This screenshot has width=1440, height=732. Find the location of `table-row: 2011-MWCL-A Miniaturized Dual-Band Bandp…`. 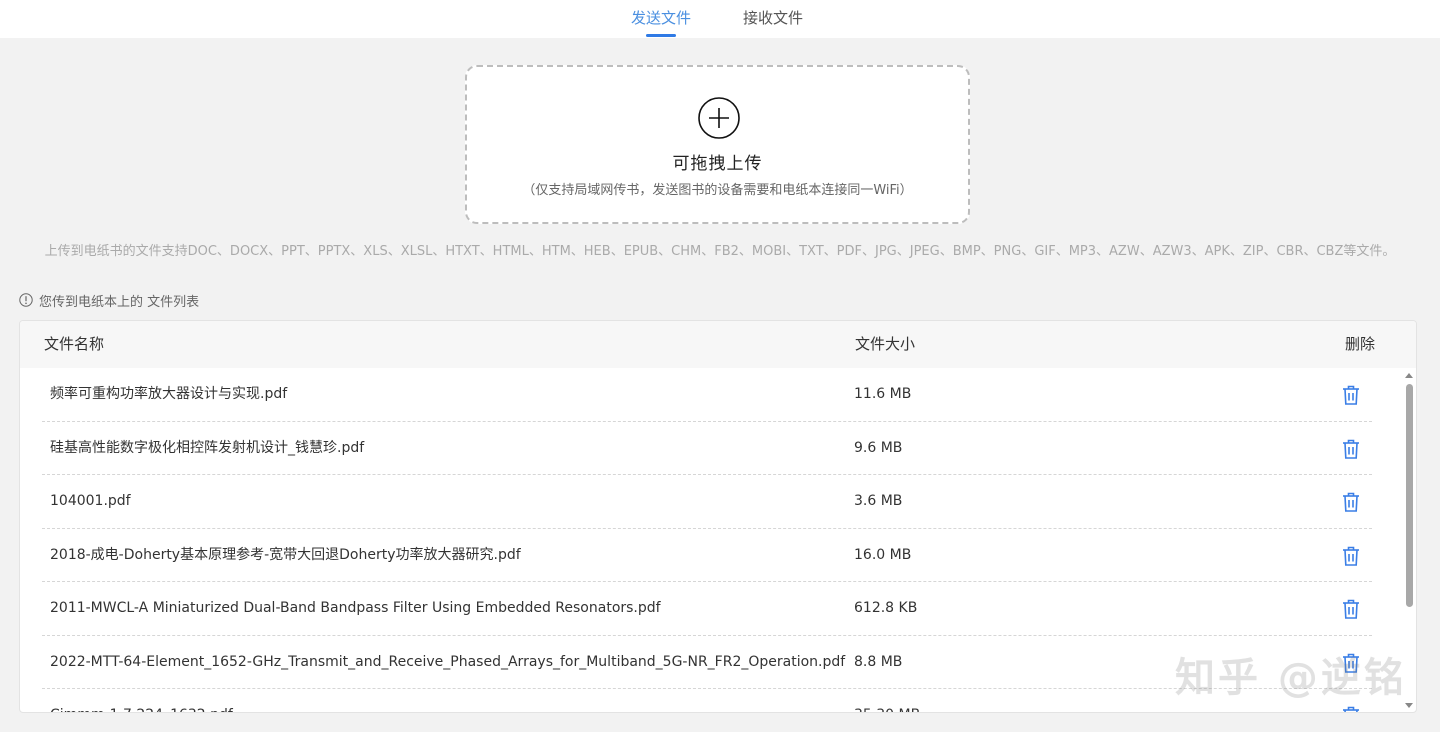

table-row: 2011-MWCL-A Miniaturized Dual-Band Bandp… is located at coordinates (707, 609).